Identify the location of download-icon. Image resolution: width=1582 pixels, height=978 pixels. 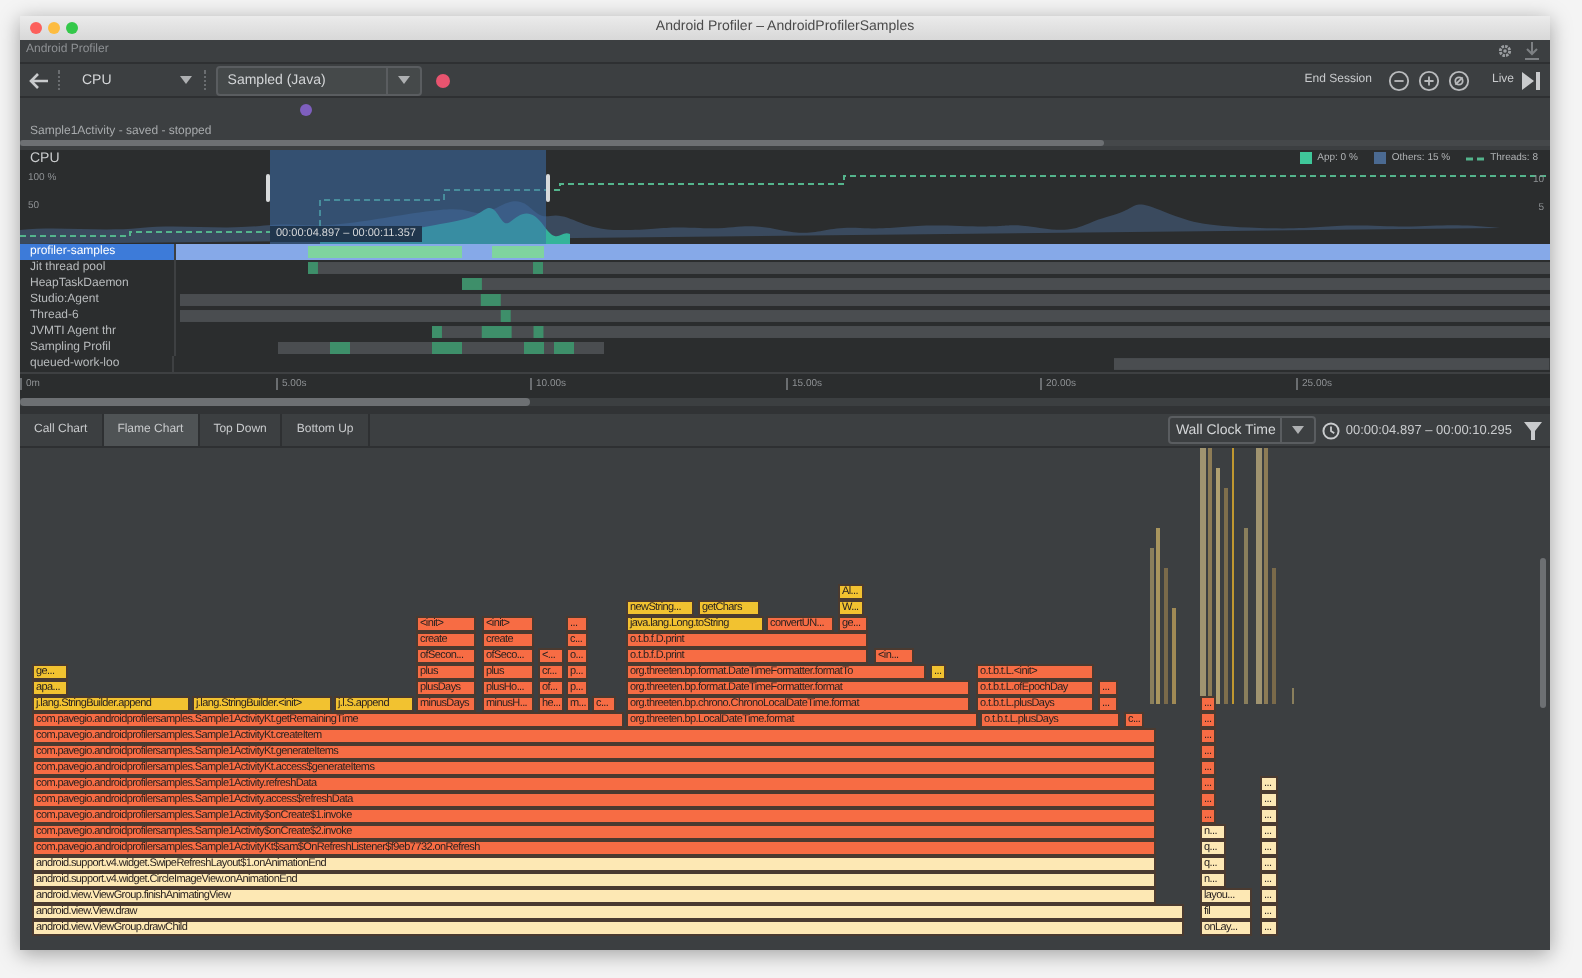
(1532, 50).